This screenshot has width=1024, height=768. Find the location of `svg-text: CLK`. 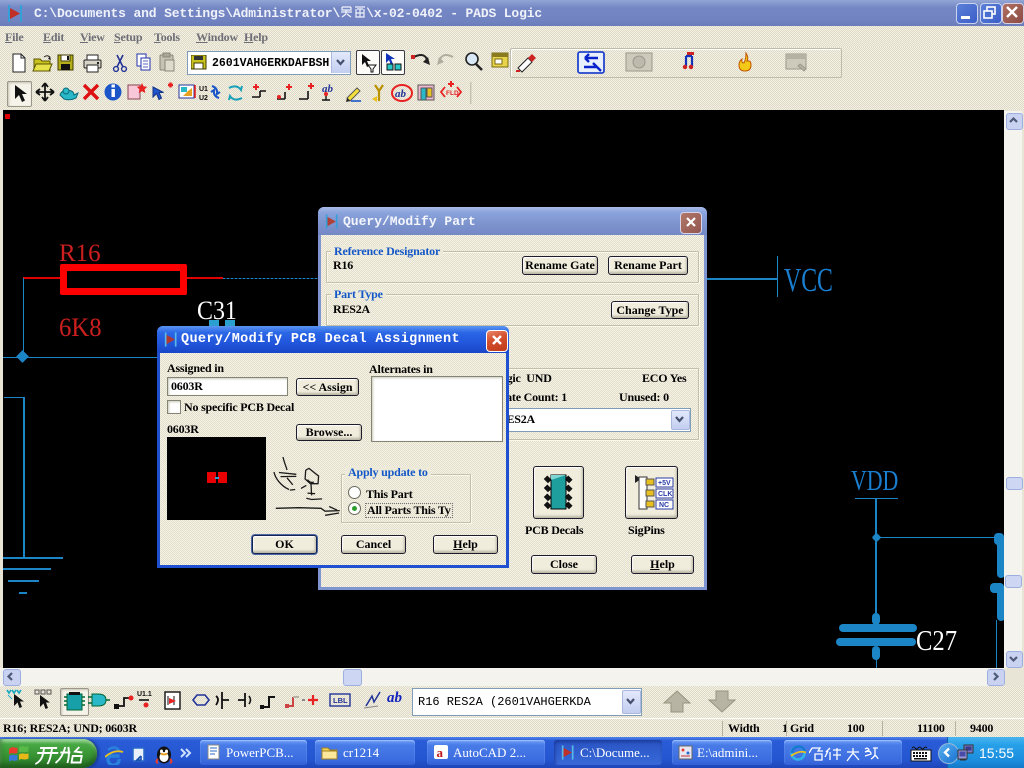

svg-text: CLK is located at coordinates (665, 494).